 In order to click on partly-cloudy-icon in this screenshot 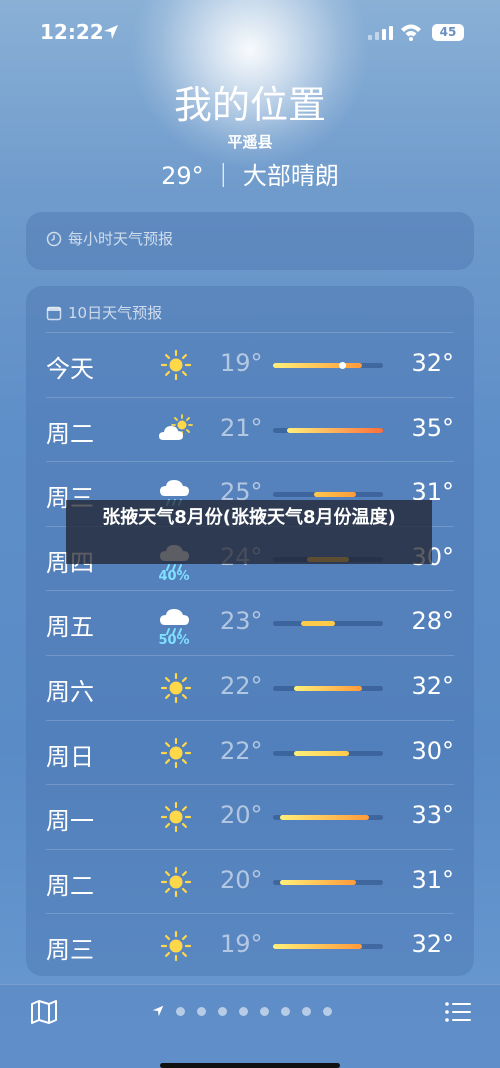, I will do `click(176, 430)`.